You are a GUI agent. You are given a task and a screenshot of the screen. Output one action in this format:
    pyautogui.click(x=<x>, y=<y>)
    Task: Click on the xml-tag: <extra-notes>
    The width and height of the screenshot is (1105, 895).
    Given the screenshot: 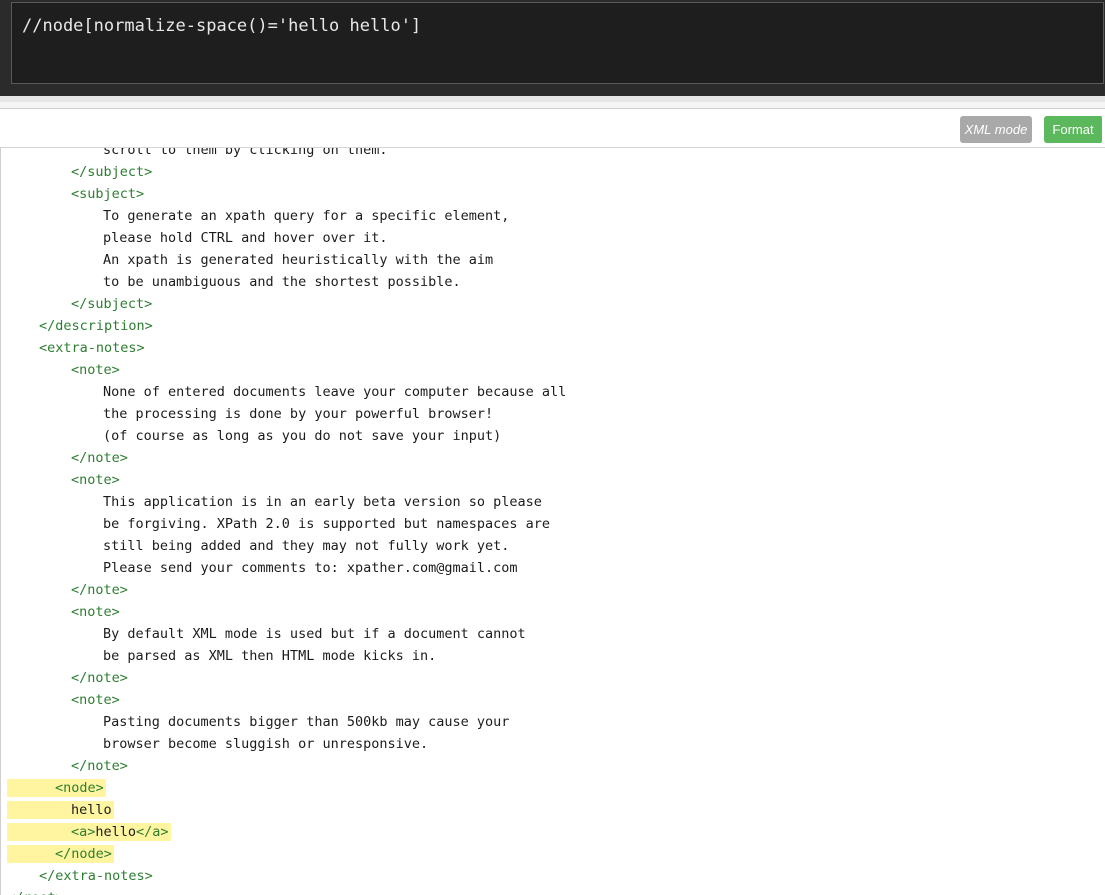 What is the action you would take?
    pyautogui.click(x=92, y=348)
    